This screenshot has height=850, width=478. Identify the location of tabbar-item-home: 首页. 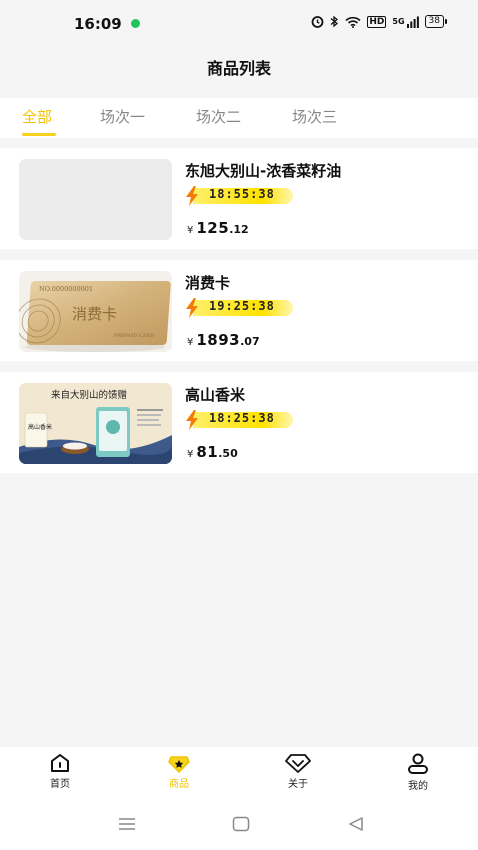
(60, 771).